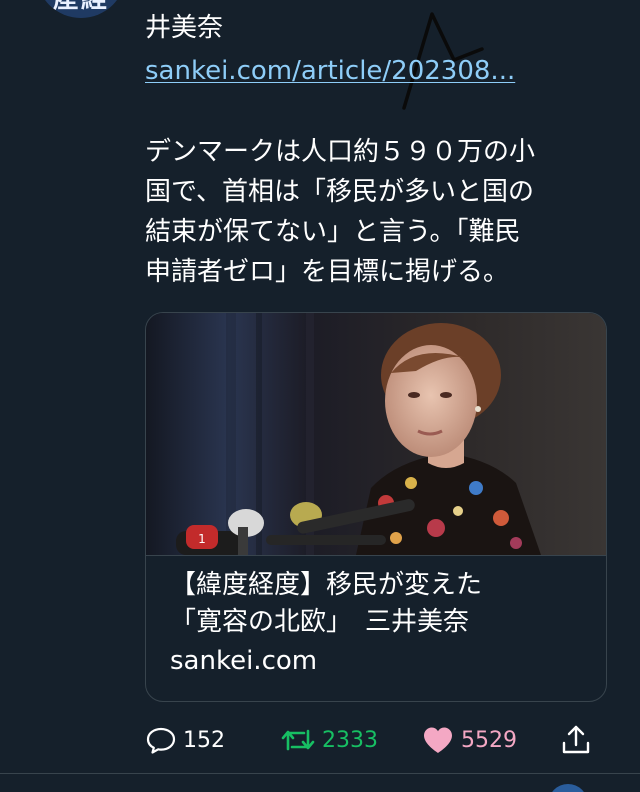 The height and width of the screenshot is (792, 640). What do you see at coordinates (326, 585) in the screenshot?
I see `card-title-line: 【緯度経度】移民が変えた` at bounding box center [326, 585].